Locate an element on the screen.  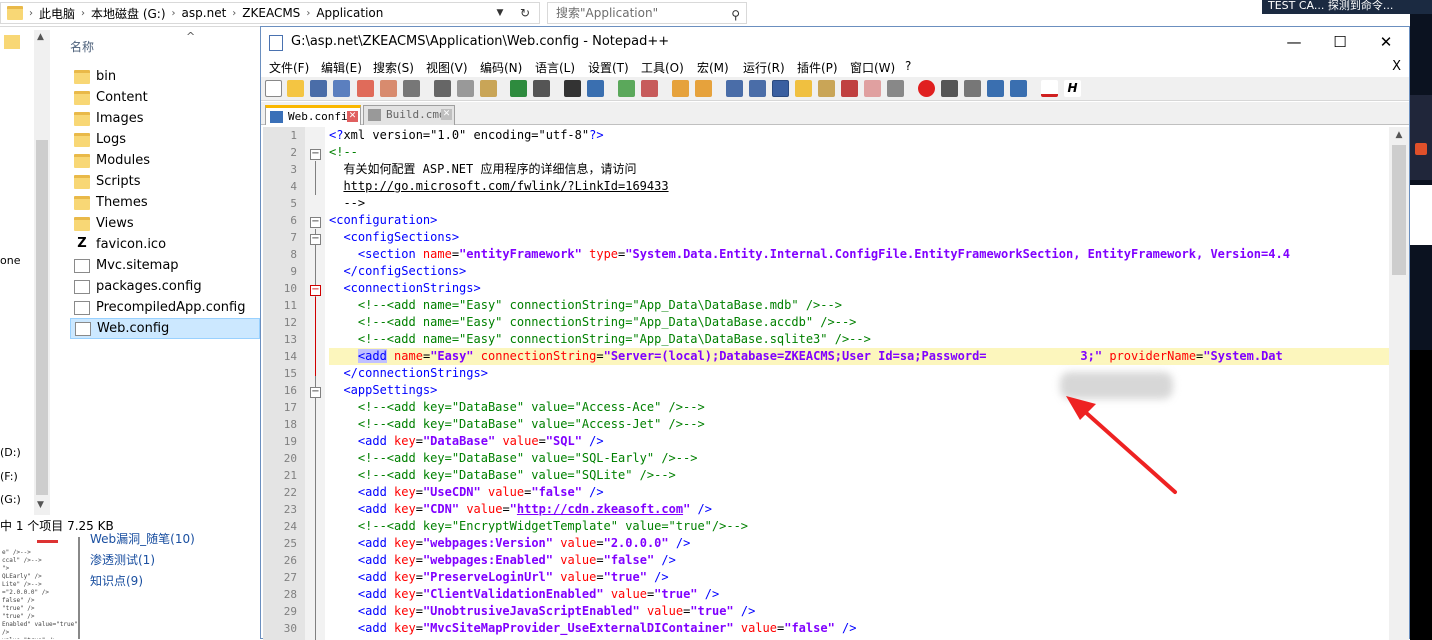
folder-workspace-icon is located at coordinates (872, 88).